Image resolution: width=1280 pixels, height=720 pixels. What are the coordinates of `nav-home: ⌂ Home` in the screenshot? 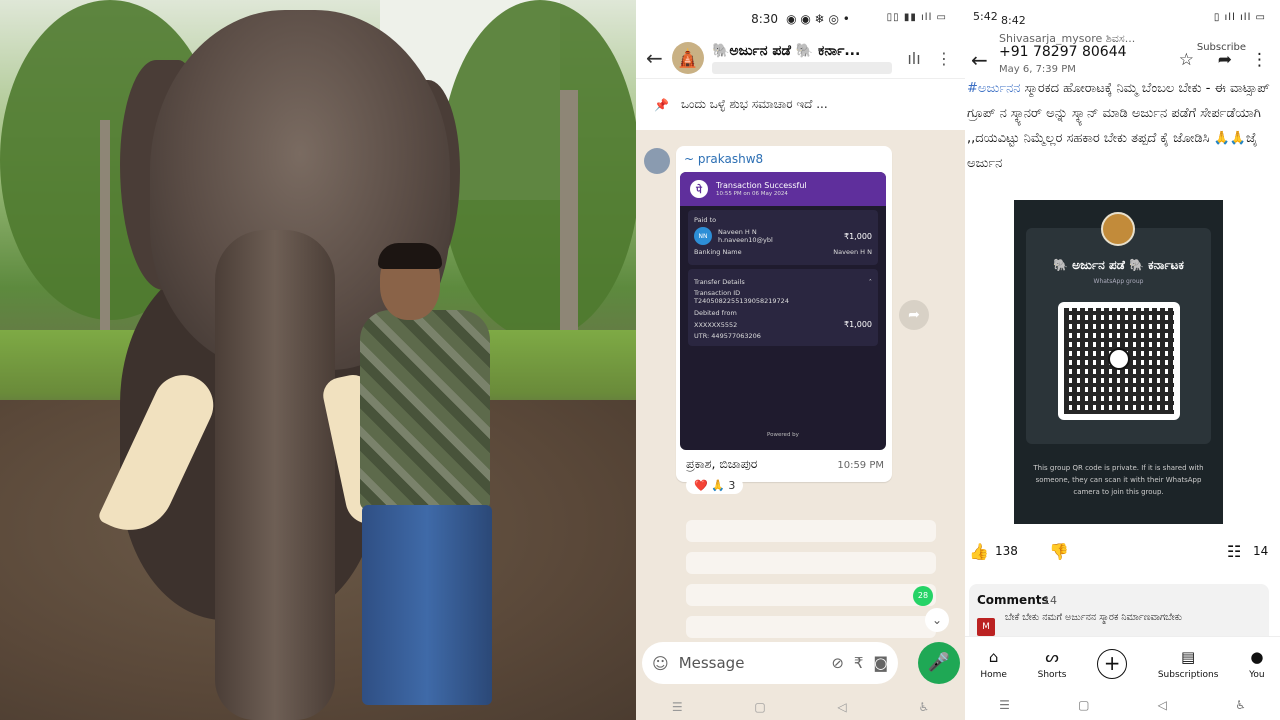 It's located at (993, 664).